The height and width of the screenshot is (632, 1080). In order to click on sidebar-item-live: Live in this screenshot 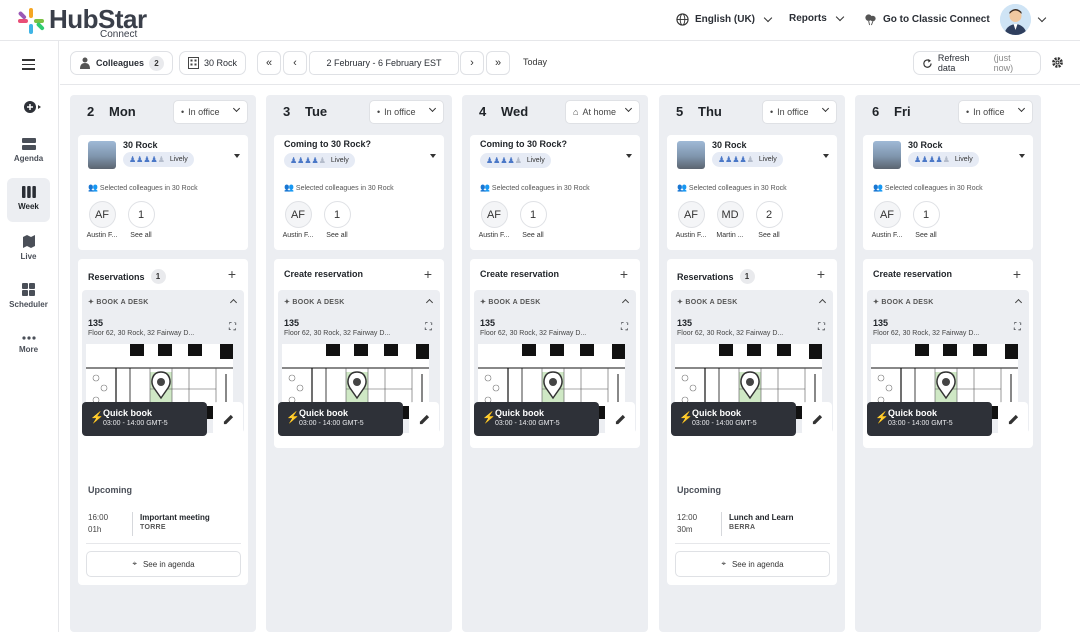, I will do `click(28, 249)`.